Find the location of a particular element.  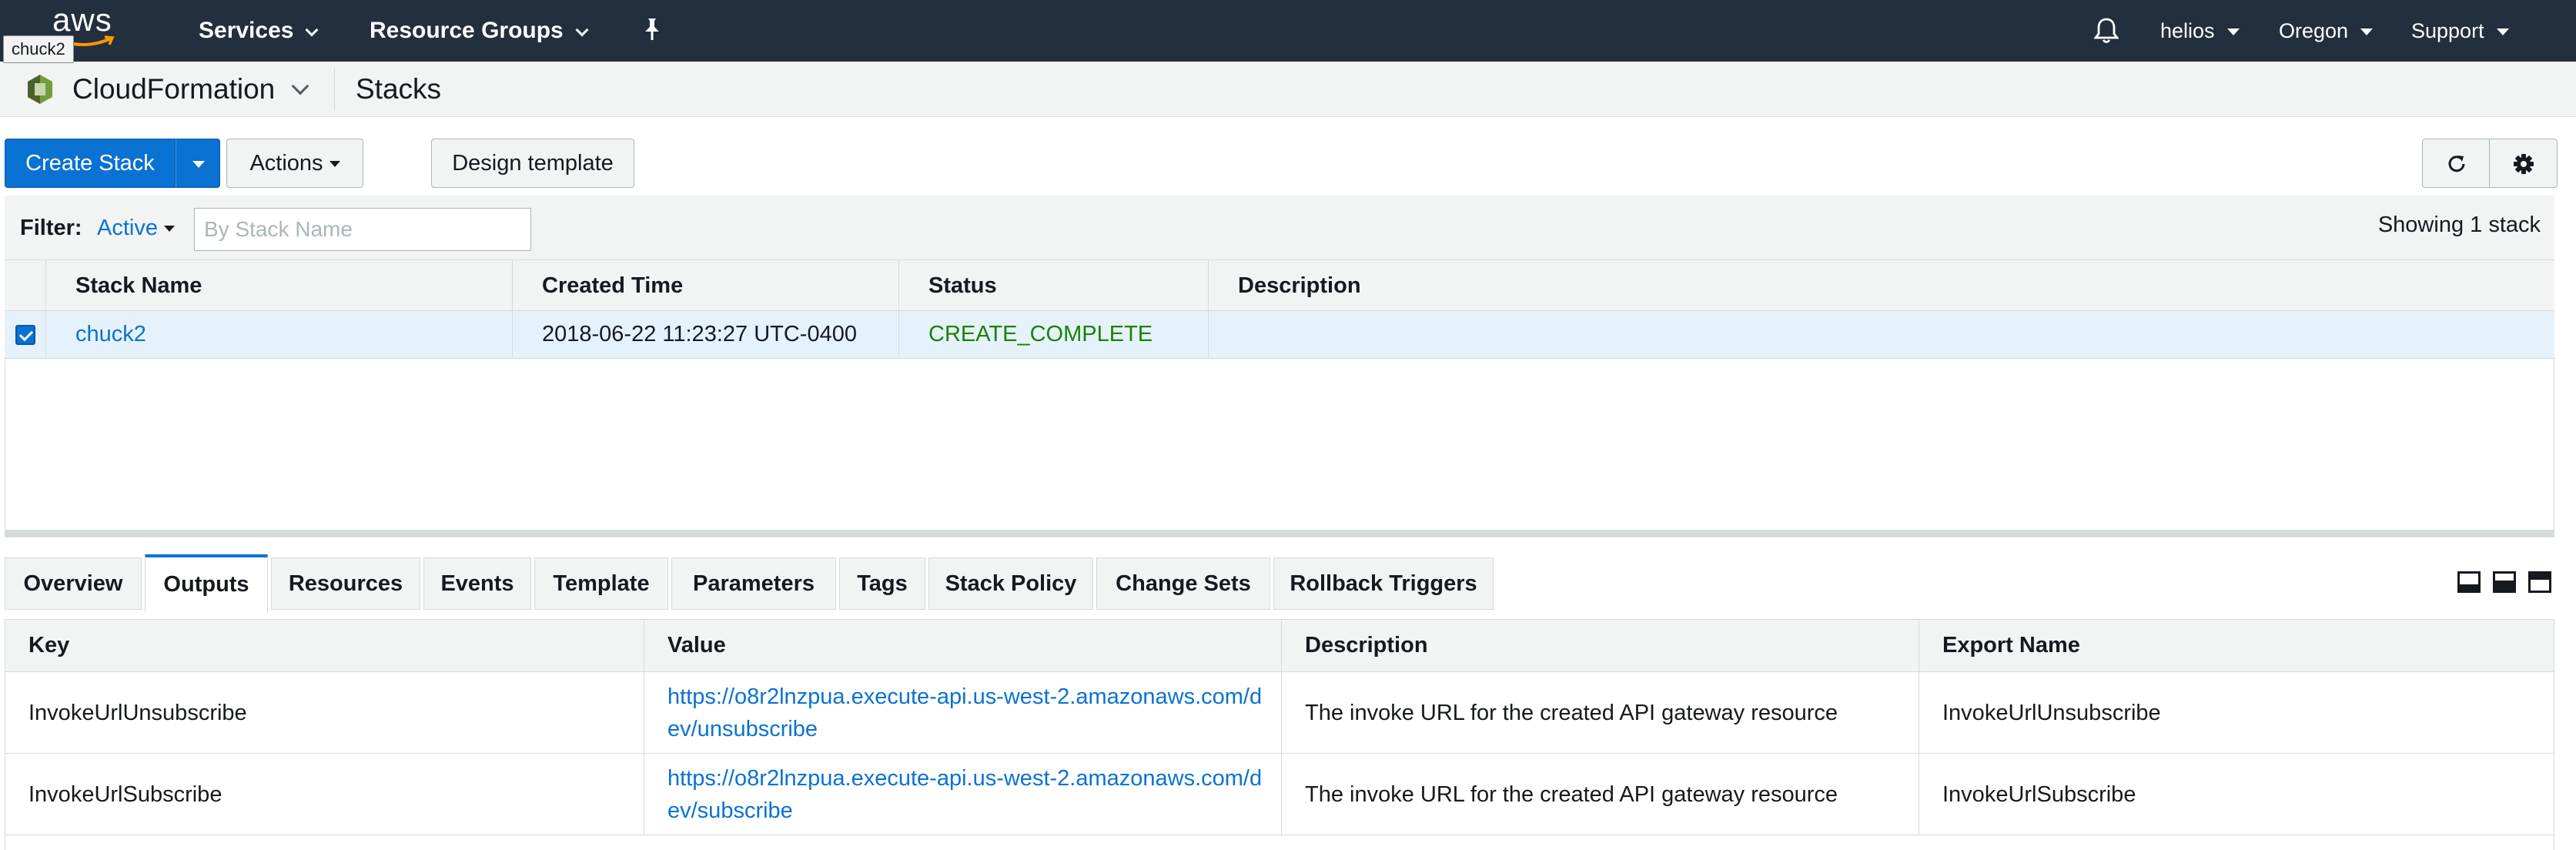

filter-status-dropdown: Active is located at coordinates (136, 228).